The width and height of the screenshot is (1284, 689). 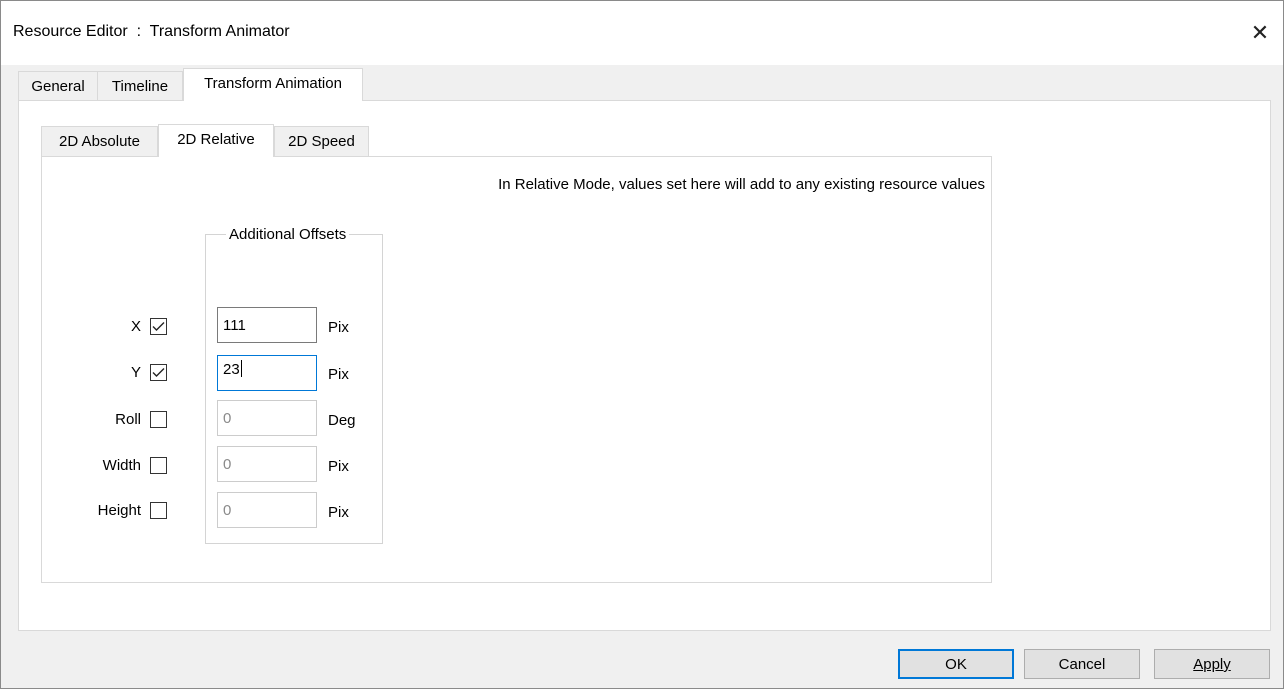 I want to click on apply-button: Apply, so click(x=1212, y=664).